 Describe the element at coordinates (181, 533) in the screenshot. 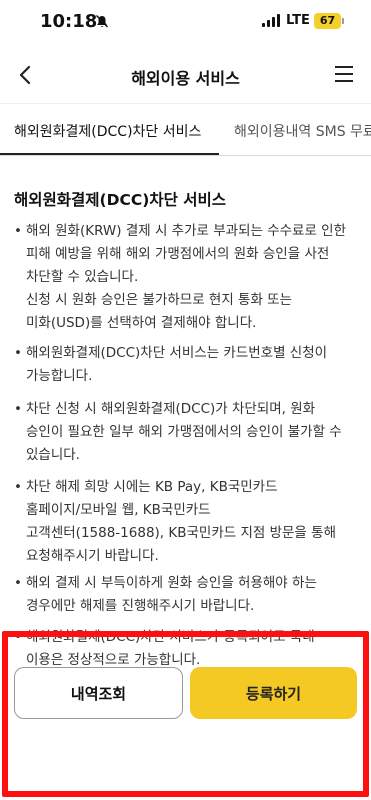

I see `text-line: 고객센터(1588-1688), KB국민카드 지점 방문을 통해` at that location.